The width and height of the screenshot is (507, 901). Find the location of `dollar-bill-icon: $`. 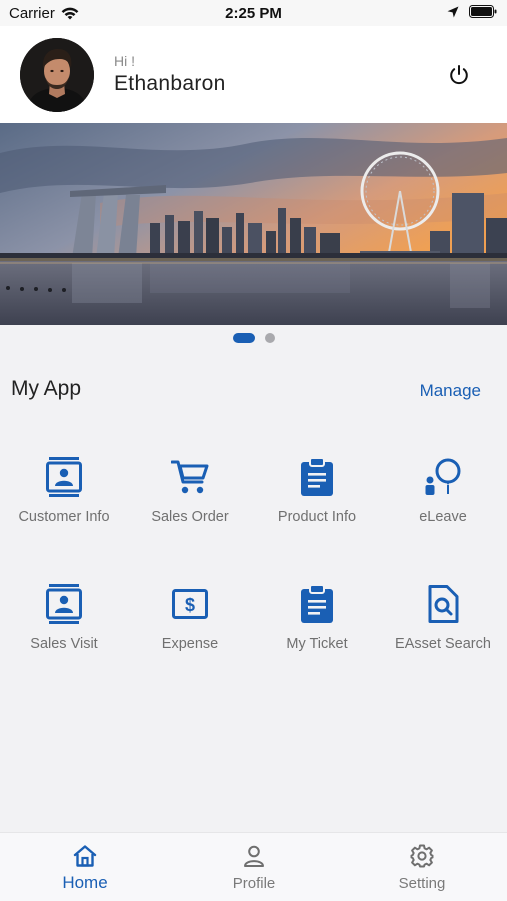

dollar-bill-icon: $ is located at coordinates (190, 604).